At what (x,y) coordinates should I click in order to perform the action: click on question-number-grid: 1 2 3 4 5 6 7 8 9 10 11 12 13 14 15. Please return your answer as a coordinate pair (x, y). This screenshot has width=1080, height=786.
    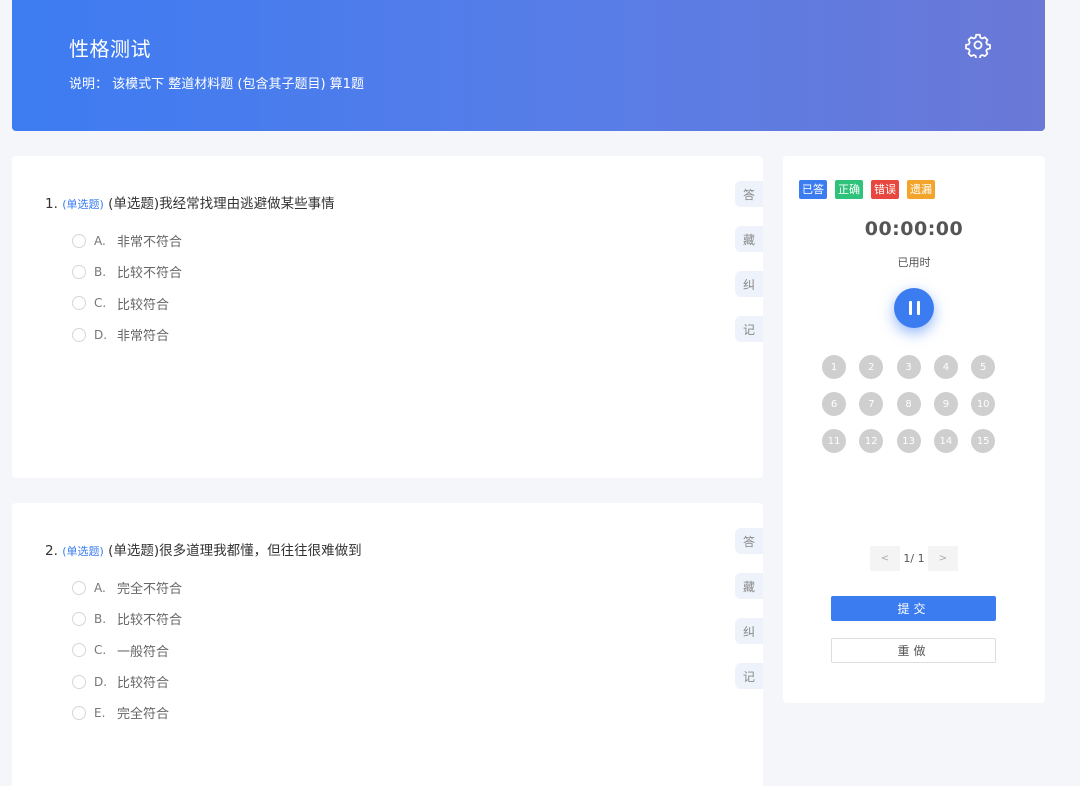
    Looking at the image, I should click on (917, 404).